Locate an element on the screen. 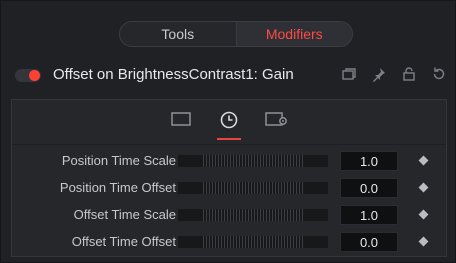 This screenshot has width=456, height=263. modifier-header: Offset on BrightnessContrast1: Gain is located at coordinates (228, 75).